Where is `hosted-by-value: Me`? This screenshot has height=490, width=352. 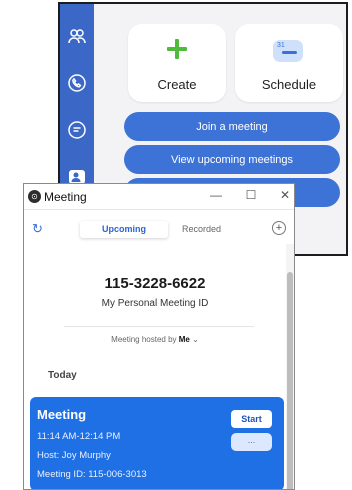 hosted-by-value: Me is located at coordinates (184, 339).